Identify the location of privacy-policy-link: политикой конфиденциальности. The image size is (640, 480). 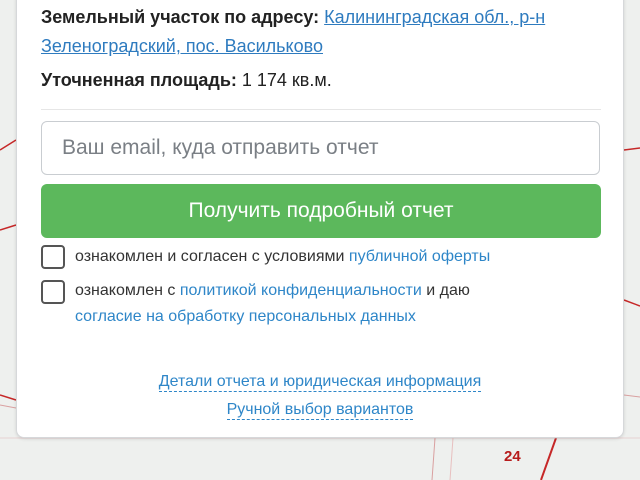
(301, 290).